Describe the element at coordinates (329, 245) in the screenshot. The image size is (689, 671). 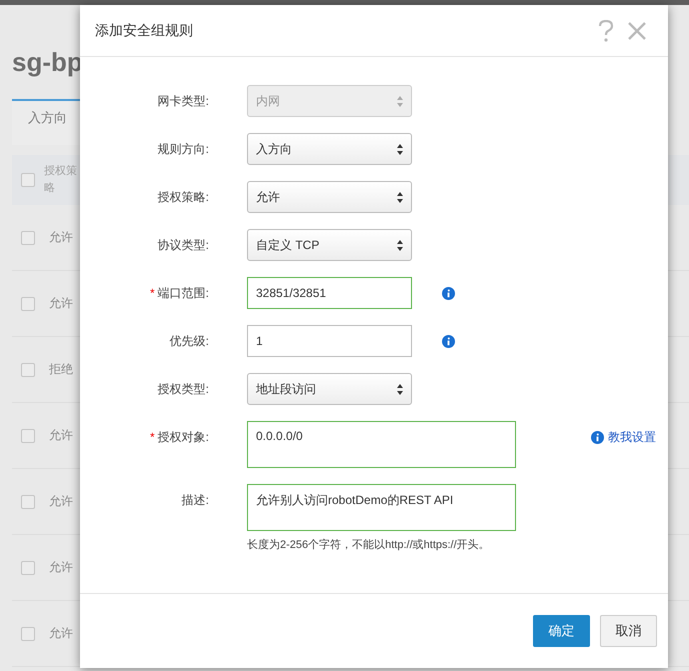
I see `select-field: 自定义 TCP` at that location.